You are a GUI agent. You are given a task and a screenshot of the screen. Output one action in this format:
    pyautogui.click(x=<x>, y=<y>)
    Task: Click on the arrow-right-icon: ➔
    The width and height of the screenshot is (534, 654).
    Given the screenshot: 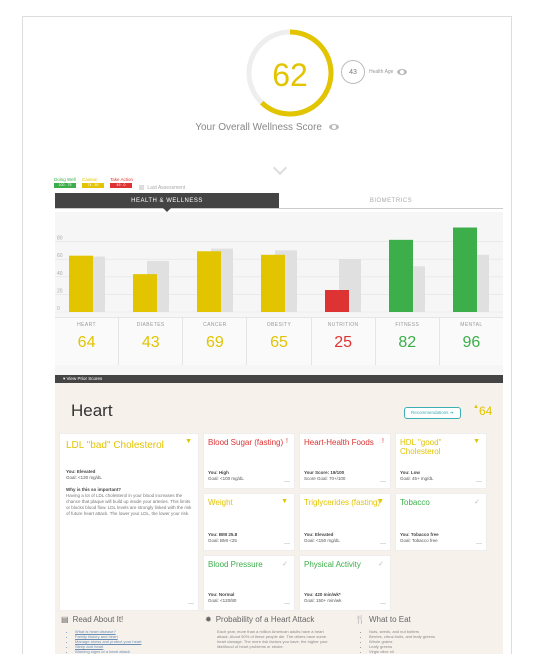 What is the action you would take?
    pyautogui.click(x=451, y=412)
    